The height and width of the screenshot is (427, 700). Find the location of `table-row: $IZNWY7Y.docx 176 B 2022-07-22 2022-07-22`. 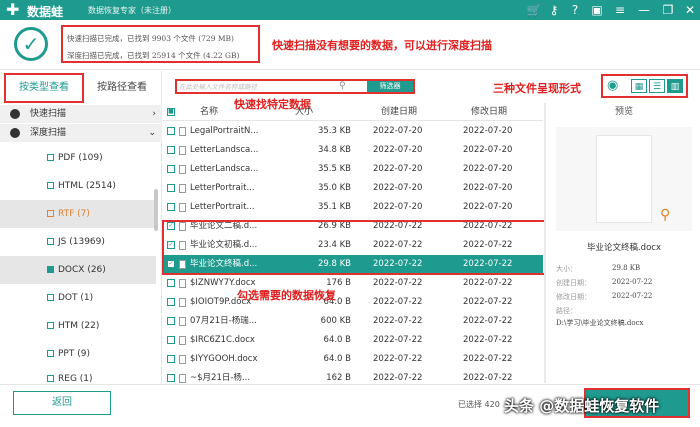

table-row: $IZNWY7Y.docx 176 B 2022-07-22 2022-07-22 is located at coordinates (353, 283).